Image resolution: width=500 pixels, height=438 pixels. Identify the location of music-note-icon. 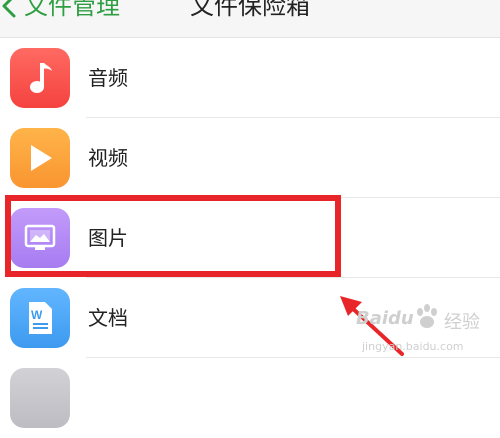
(40, 78).